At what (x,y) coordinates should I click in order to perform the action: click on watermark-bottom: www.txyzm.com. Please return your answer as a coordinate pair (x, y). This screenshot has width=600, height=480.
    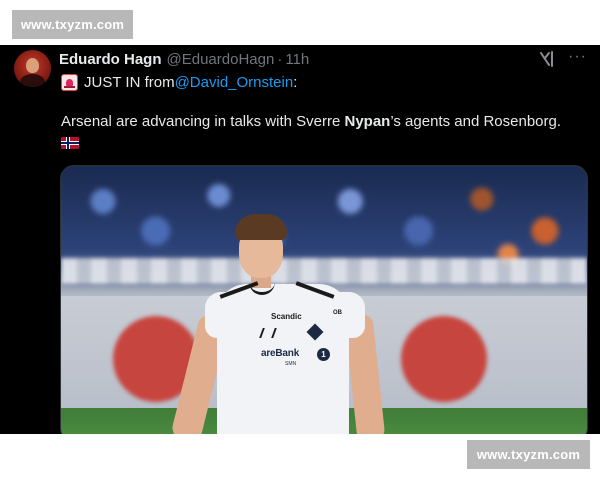
    Looking at the image, I should click on (528, 454).